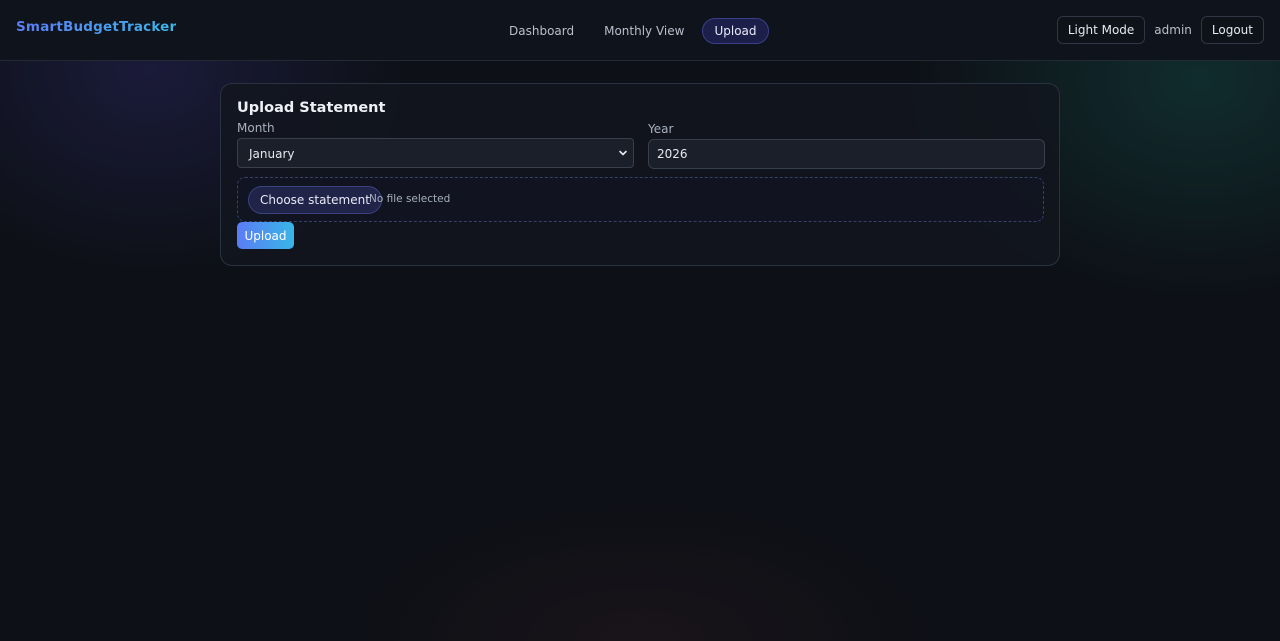 This screenshot has width=1280, height=641. What do you see at coordinates (541, 31) in the screenshot?
I see `nav-link-dashboard: Dashboard` at bounding box center [541, 31].